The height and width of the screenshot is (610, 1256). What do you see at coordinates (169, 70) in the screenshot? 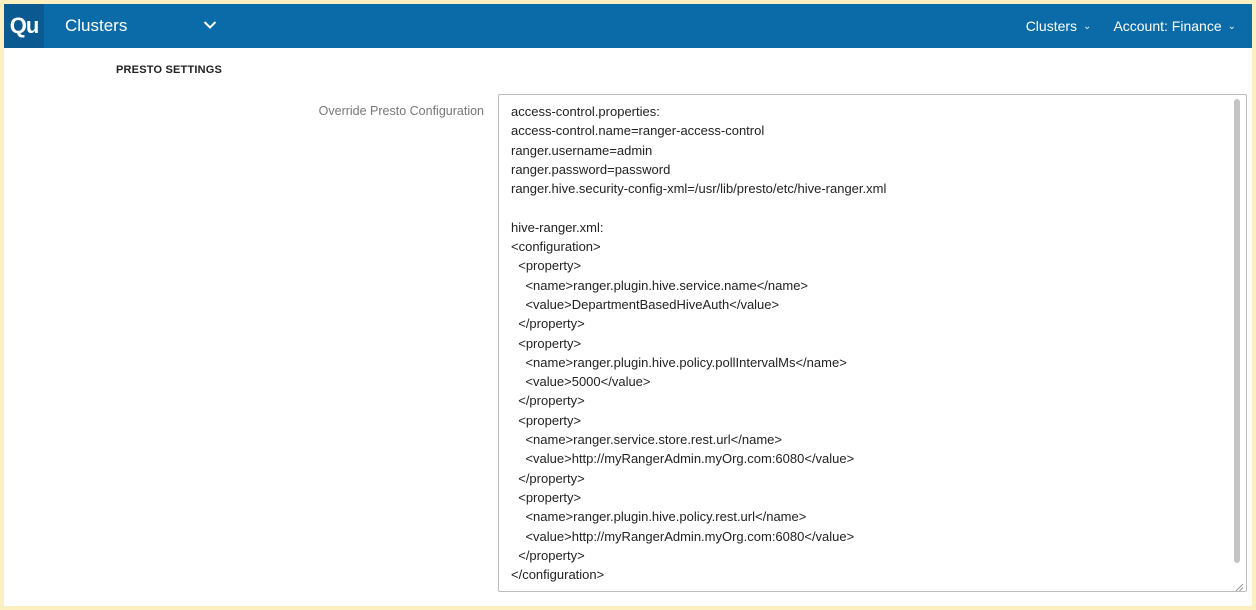
I see `section-heading: PRESTO SETTINGS` at bounding box center [169, 70].